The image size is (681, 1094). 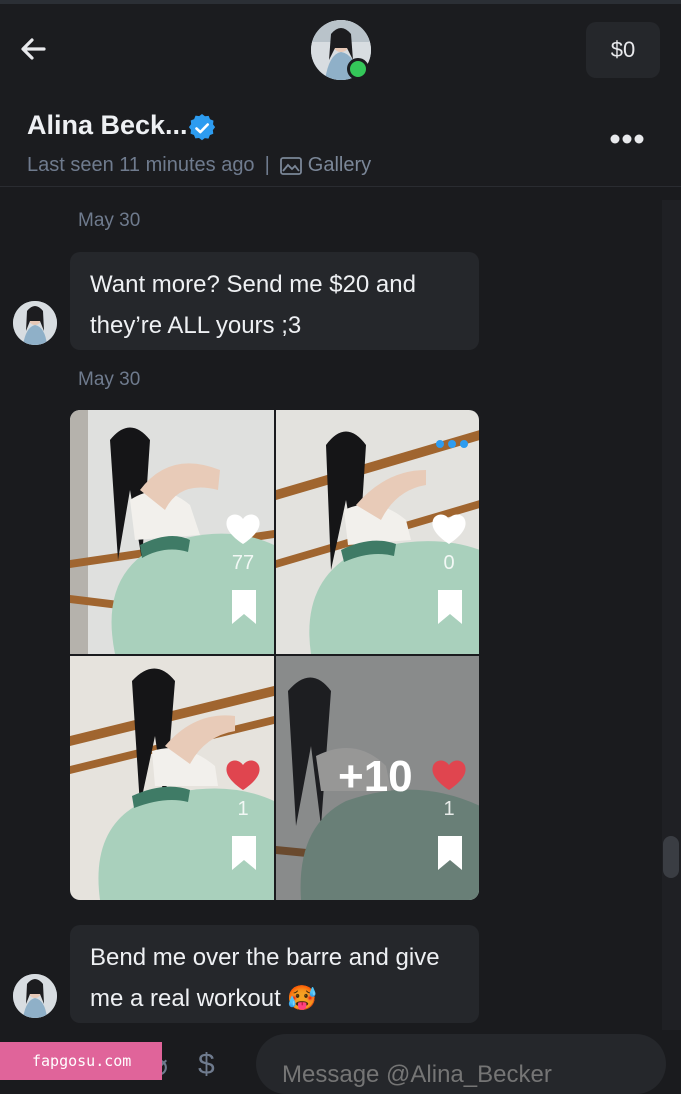 I want to click on message-input, so click(x=461, y=1064).